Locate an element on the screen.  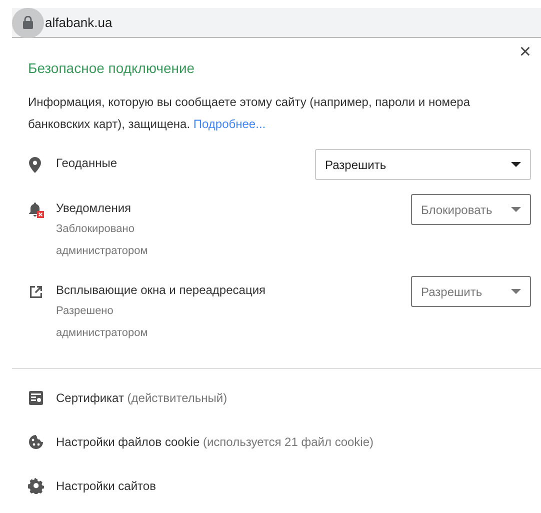
bell-blocked-icon is located at coordinates (36, 209).